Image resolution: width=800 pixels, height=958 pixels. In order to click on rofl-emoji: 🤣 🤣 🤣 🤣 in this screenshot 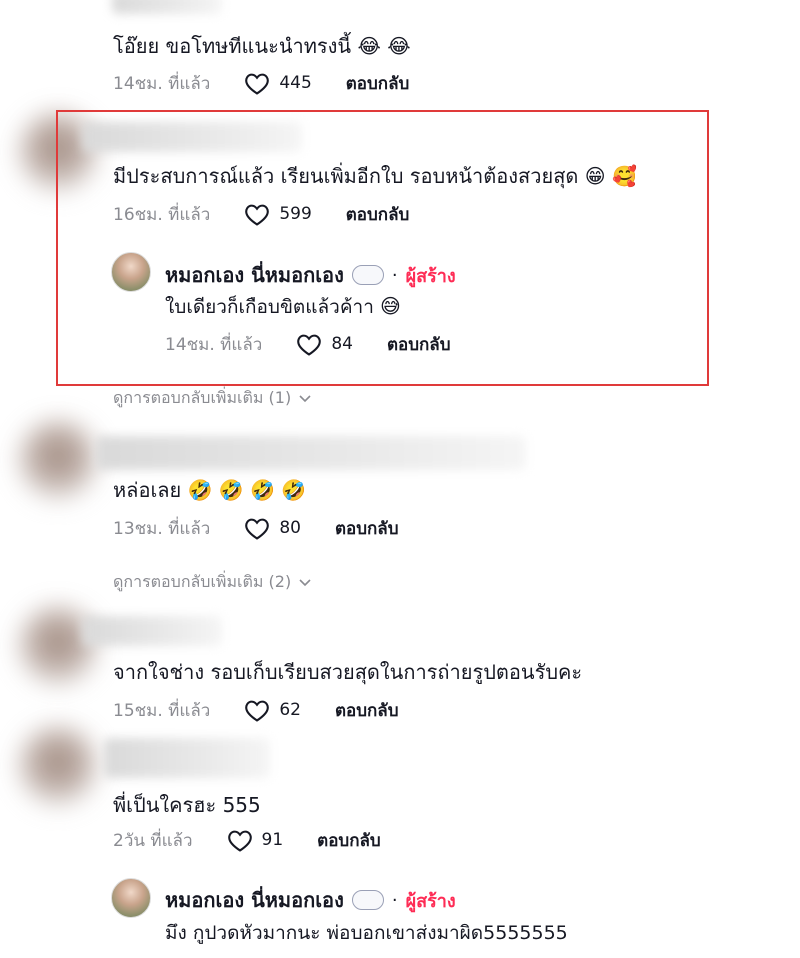, I will do `click(247, 490)`.